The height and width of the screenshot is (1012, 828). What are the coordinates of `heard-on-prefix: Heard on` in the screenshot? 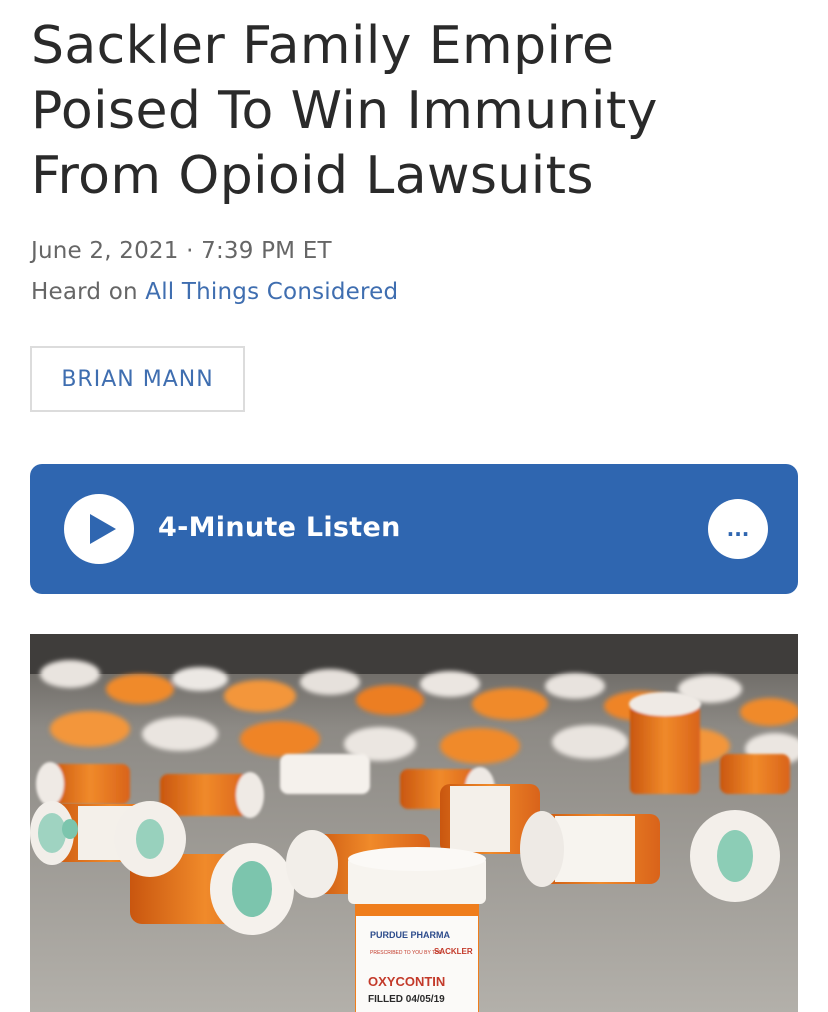 It's located at (84, 292).